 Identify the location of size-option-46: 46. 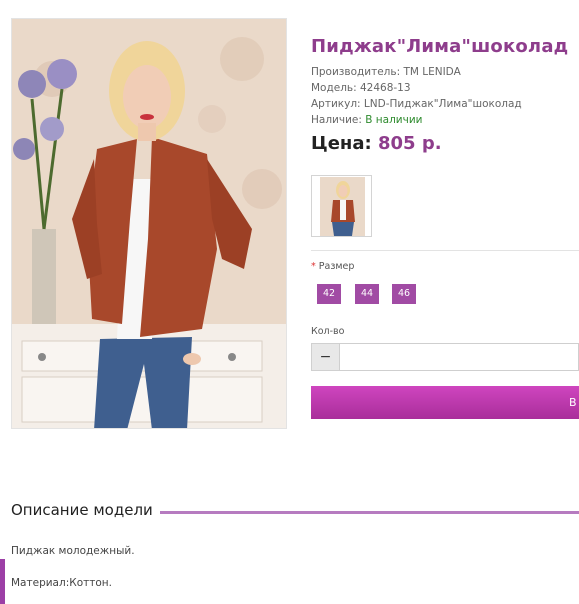
(404, 294).